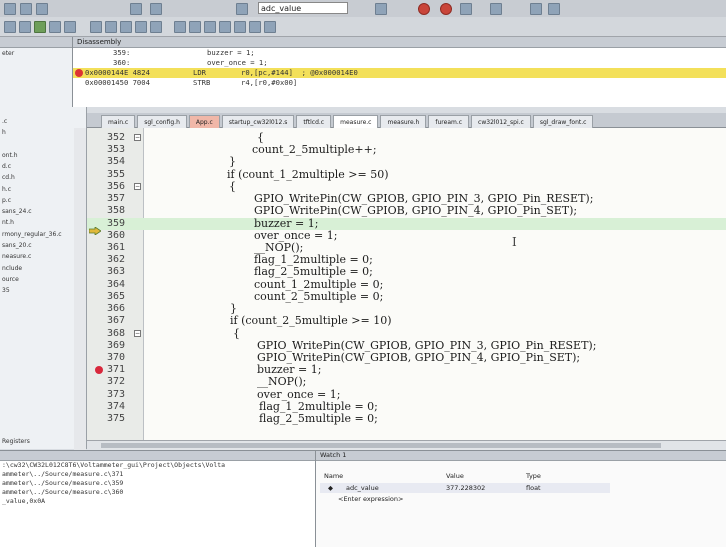  I want to click on code-line: 367 if (count_2_5multiple >= 10), so click(406, 321).